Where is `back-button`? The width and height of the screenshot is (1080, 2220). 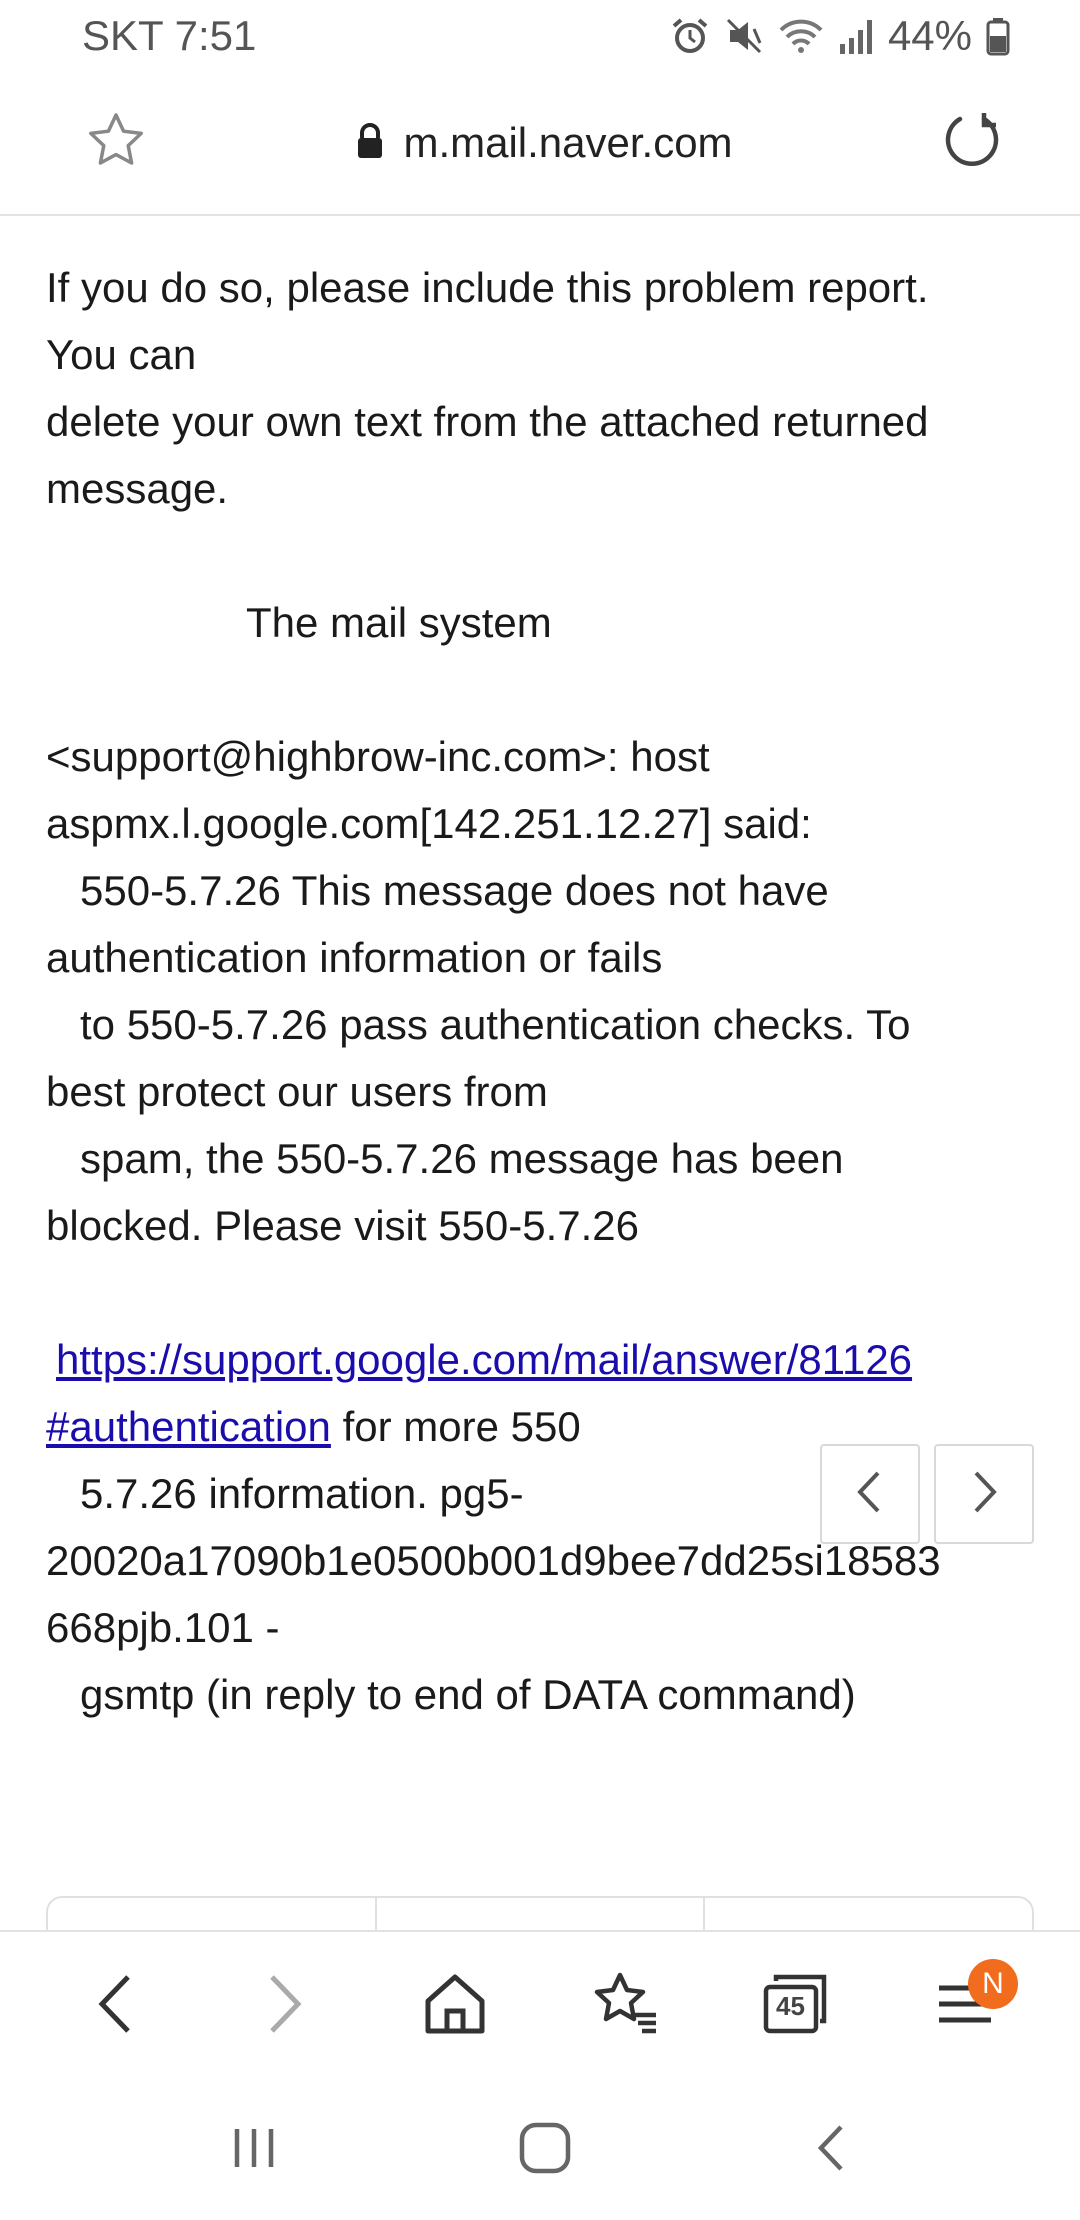
back-button is located at coordinates (115, 2006).